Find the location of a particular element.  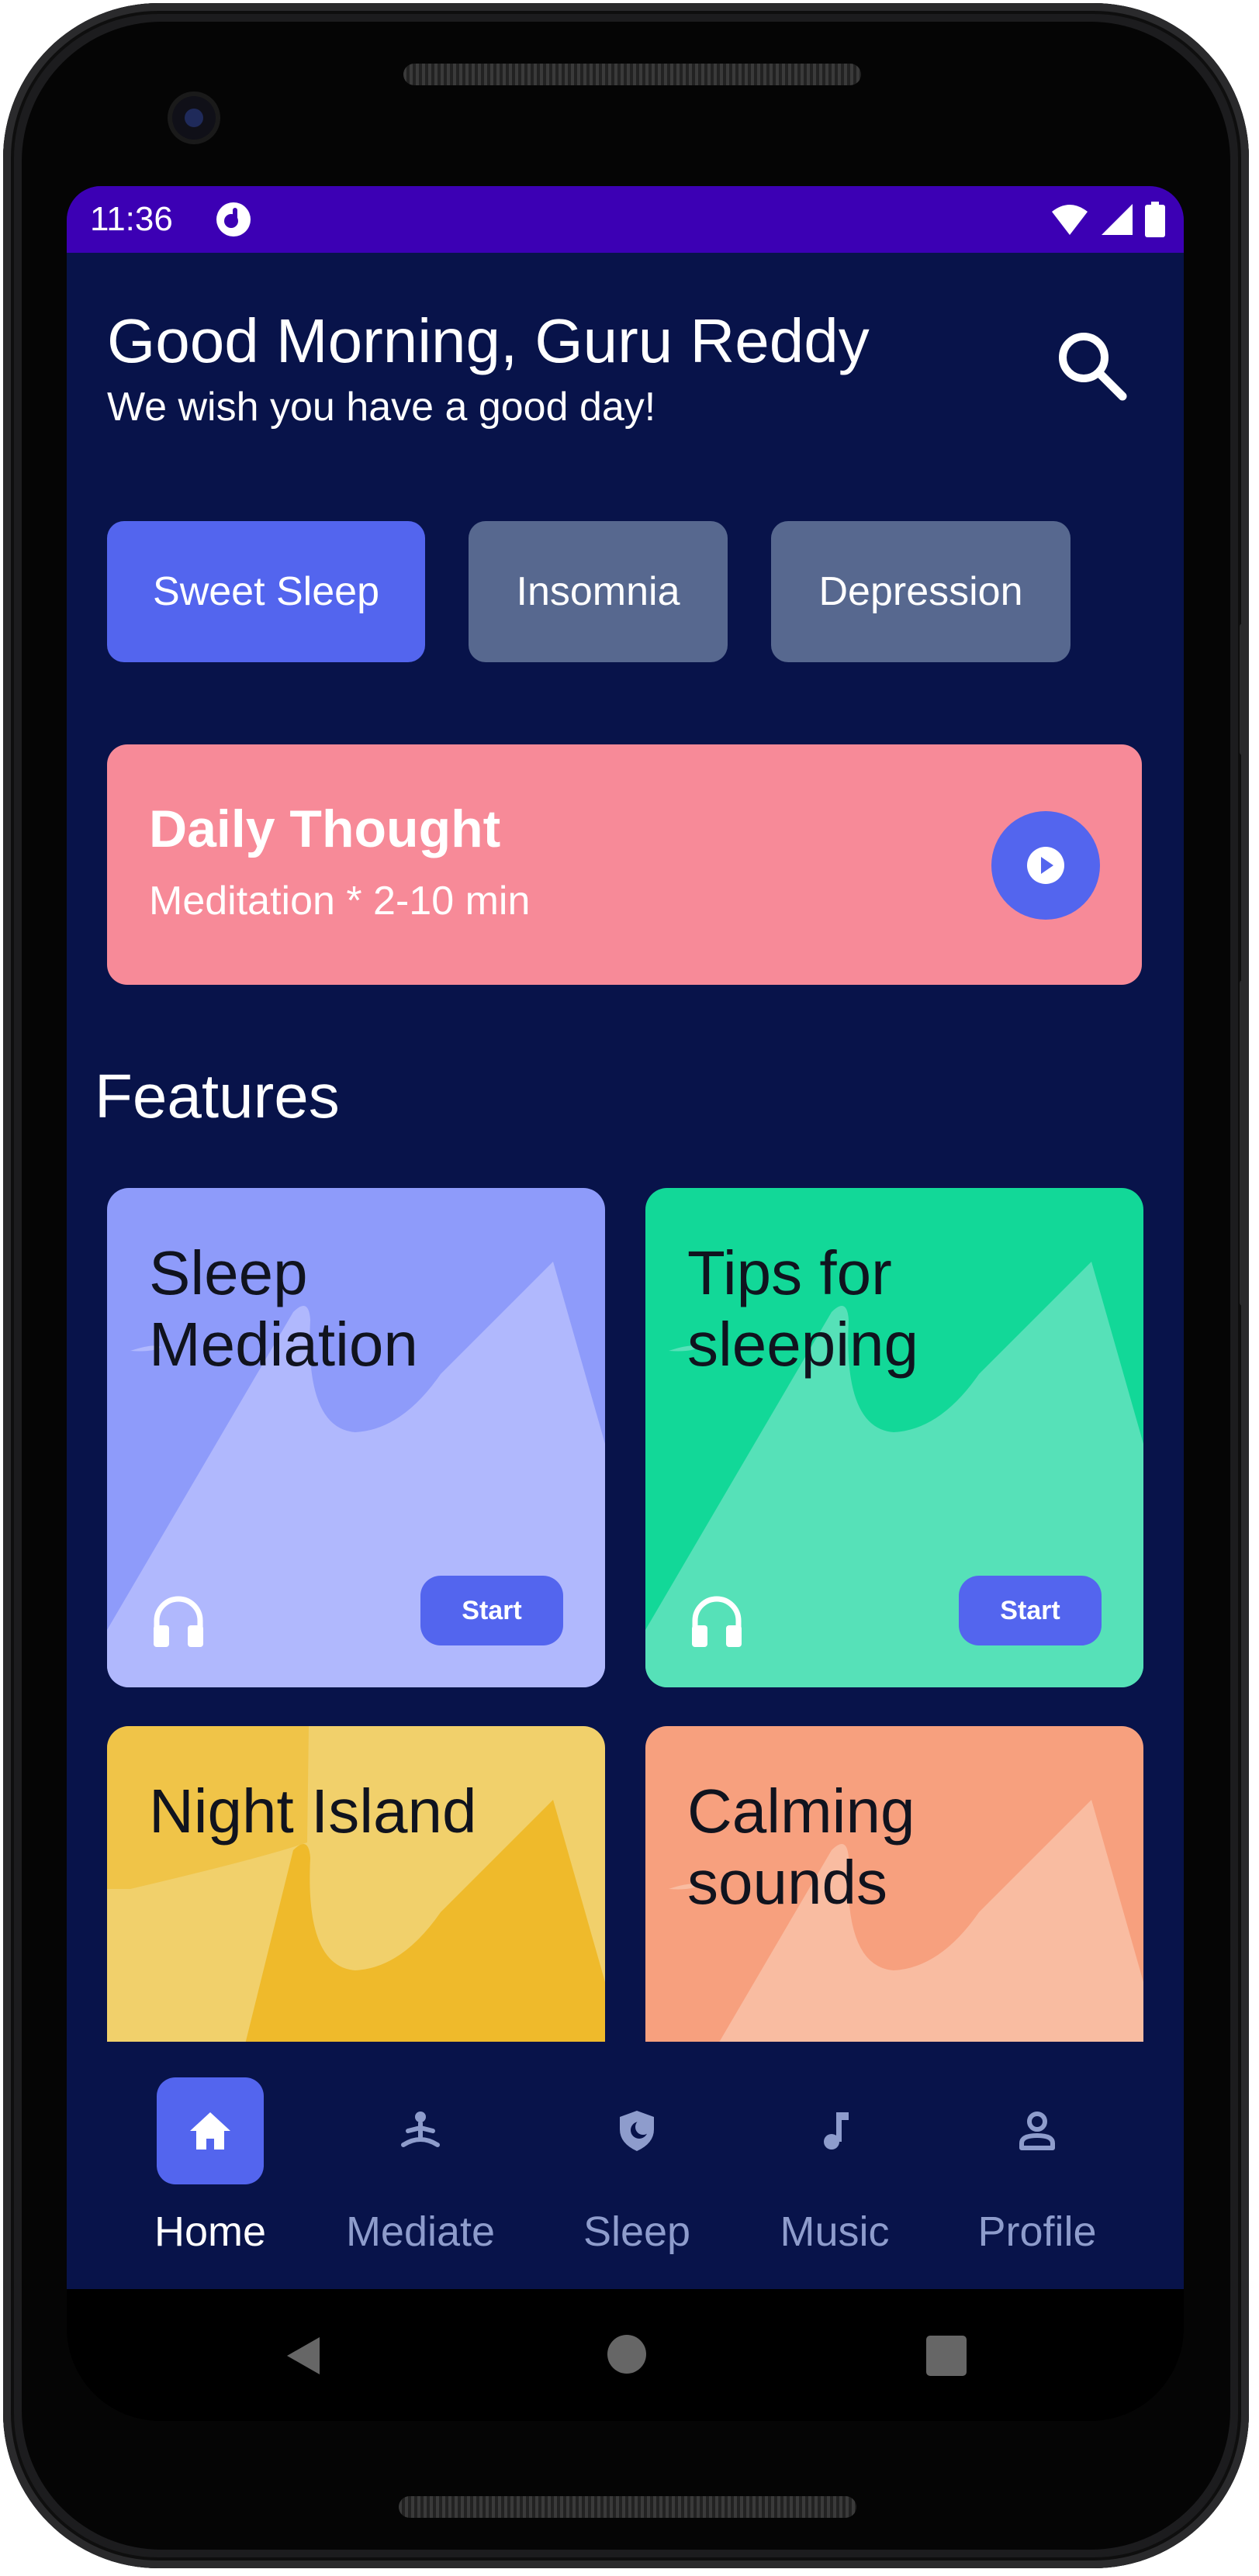

nav-label-sleep: Sleep is located at coordinates (637, 2231).